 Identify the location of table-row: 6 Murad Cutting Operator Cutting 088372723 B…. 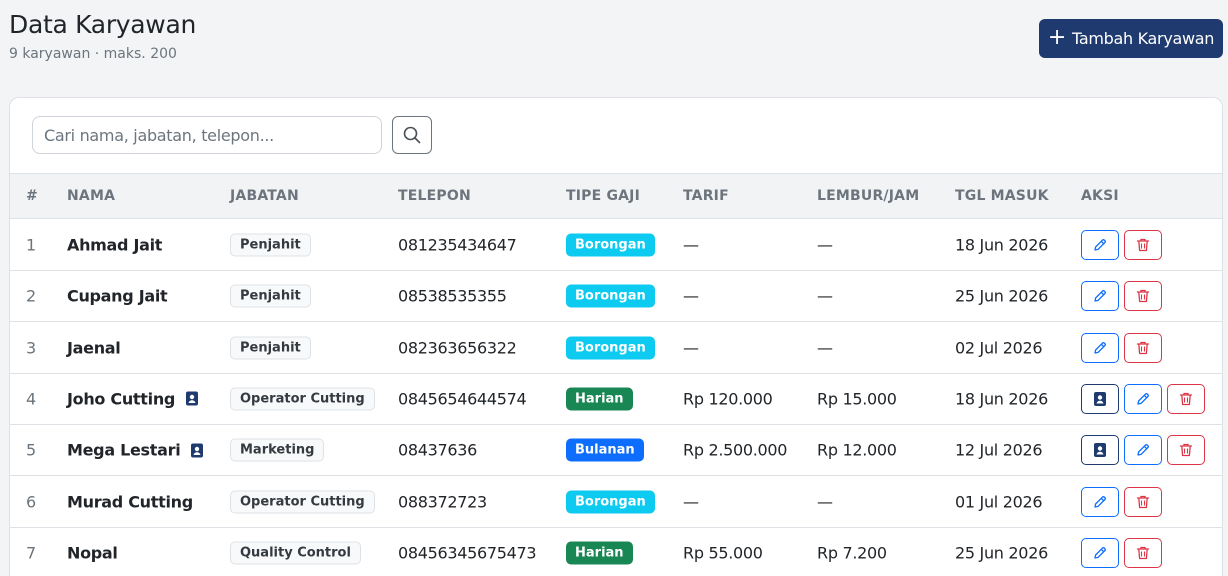
(616, 502).